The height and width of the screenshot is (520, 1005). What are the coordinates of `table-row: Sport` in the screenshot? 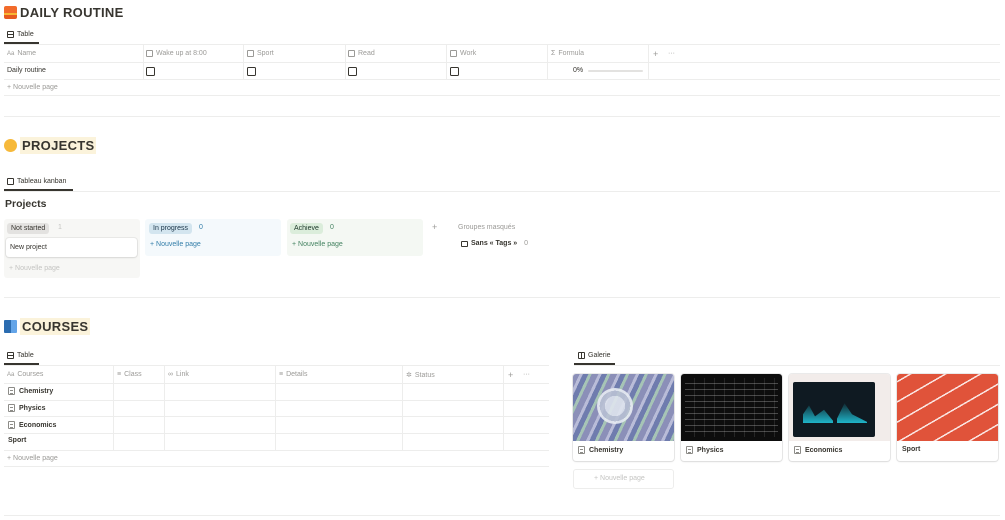 It's located at (17, 440).